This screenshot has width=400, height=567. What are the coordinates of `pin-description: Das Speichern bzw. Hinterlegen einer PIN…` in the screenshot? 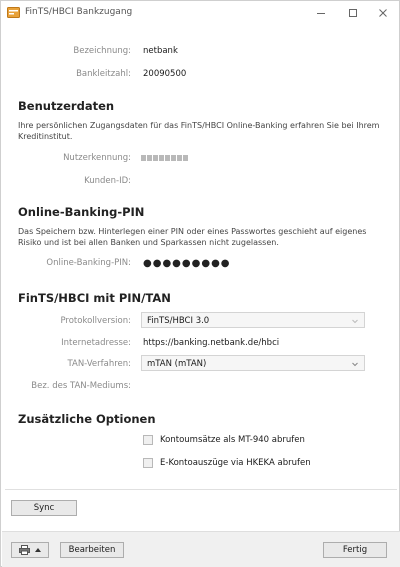 It's located at (192, 237).